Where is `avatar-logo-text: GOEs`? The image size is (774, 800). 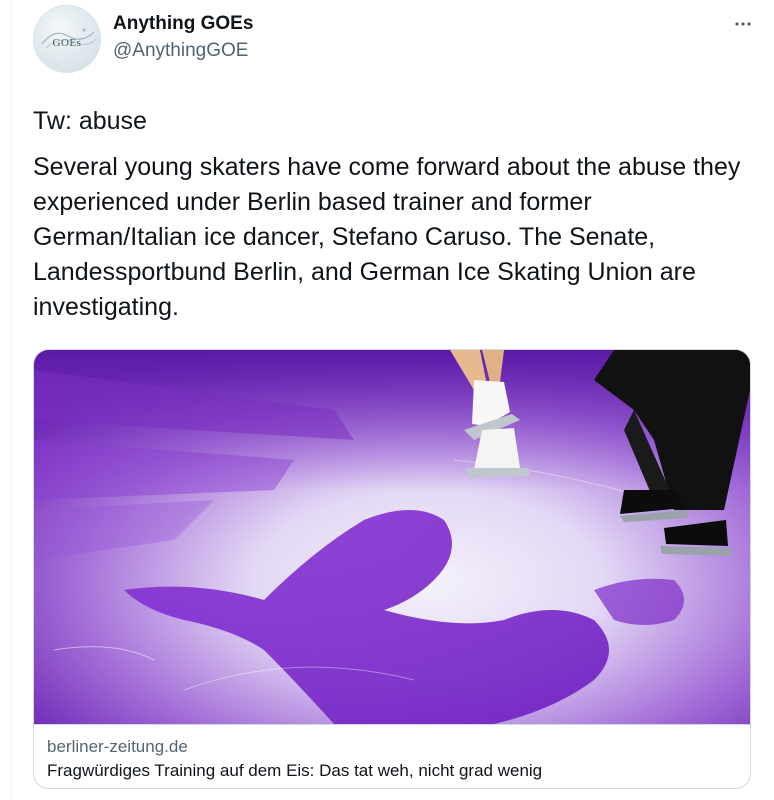
avatar-logo-text: GOEs is located at coordinates (67, 43).